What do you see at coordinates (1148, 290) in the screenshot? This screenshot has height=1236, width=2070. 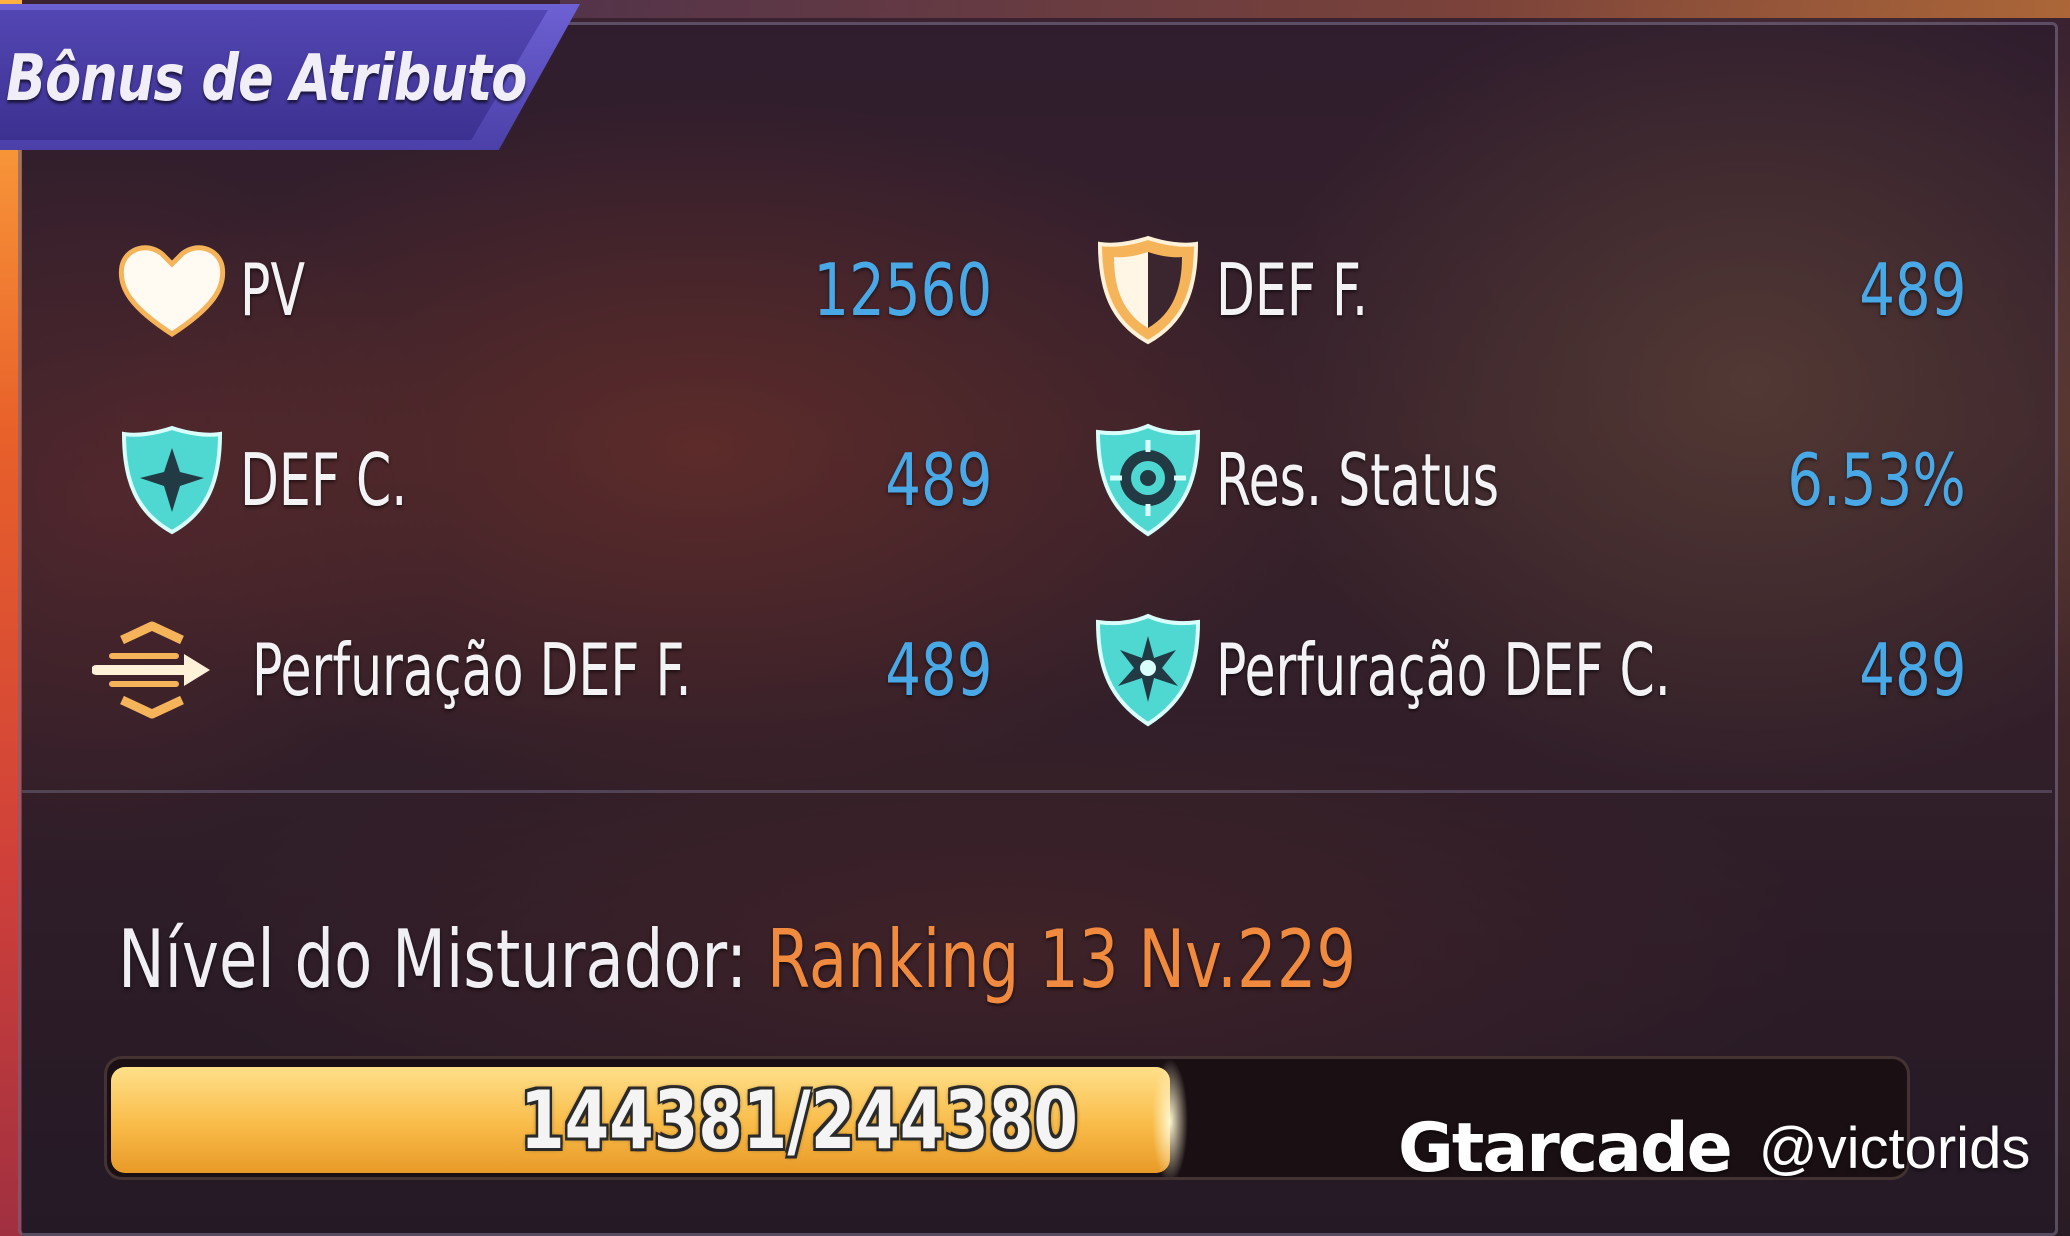 I see `shield-icon` at bounding box center [1148, 290].